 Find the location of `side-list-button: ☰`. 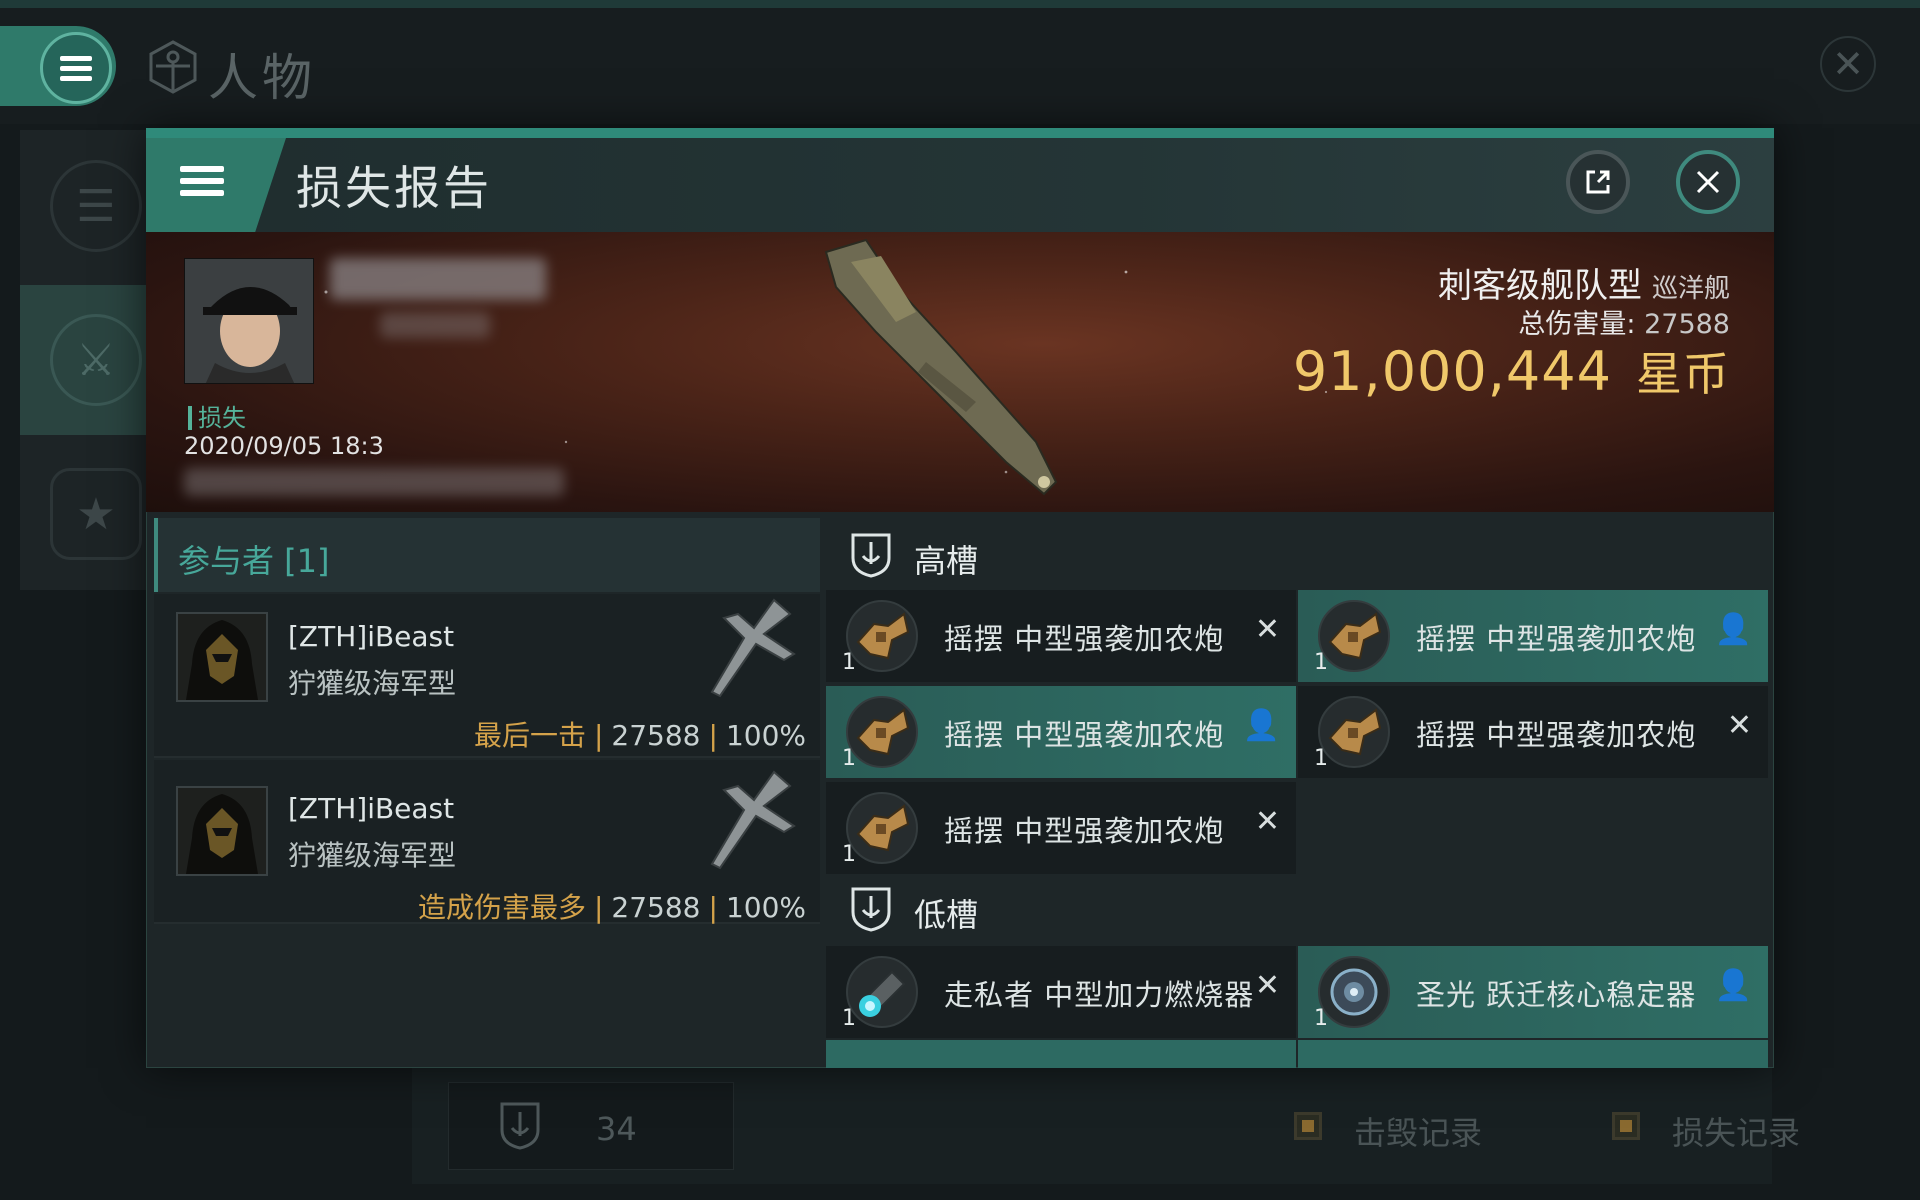

side-list-button: ☰ is located at coordinates (96, 206).